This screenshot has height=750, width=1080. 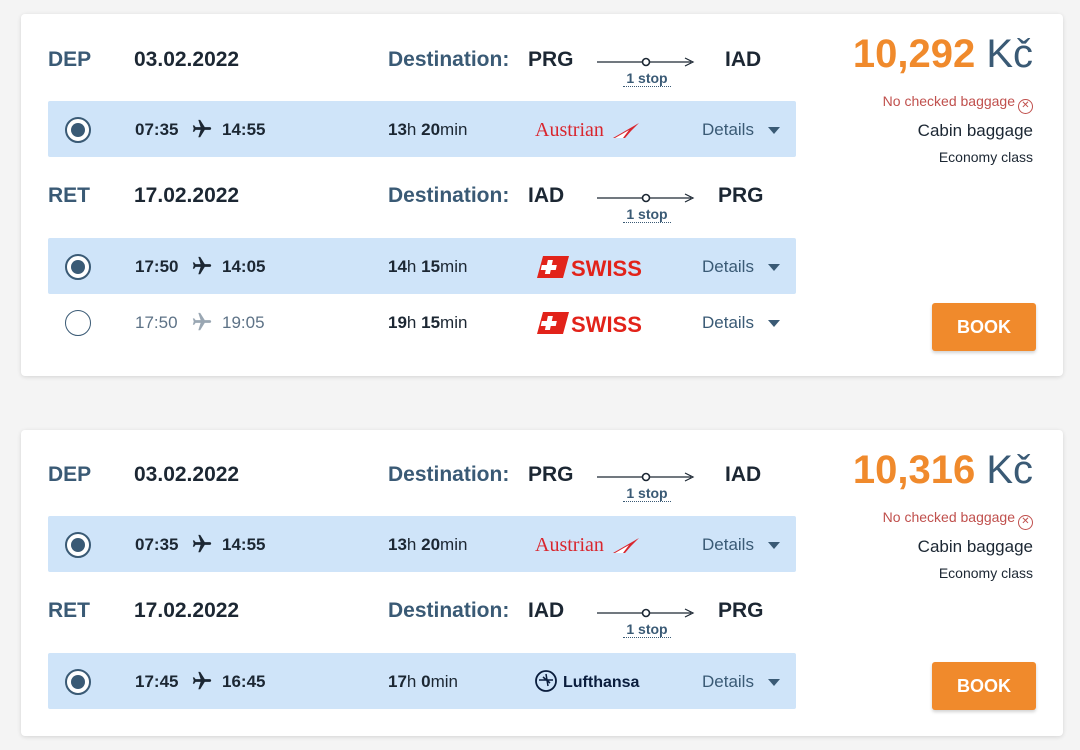 What do you see at coordinates (914, 470) in the screenshot?
I see `price-amount: 10,316` at bounding box center [914, 470].